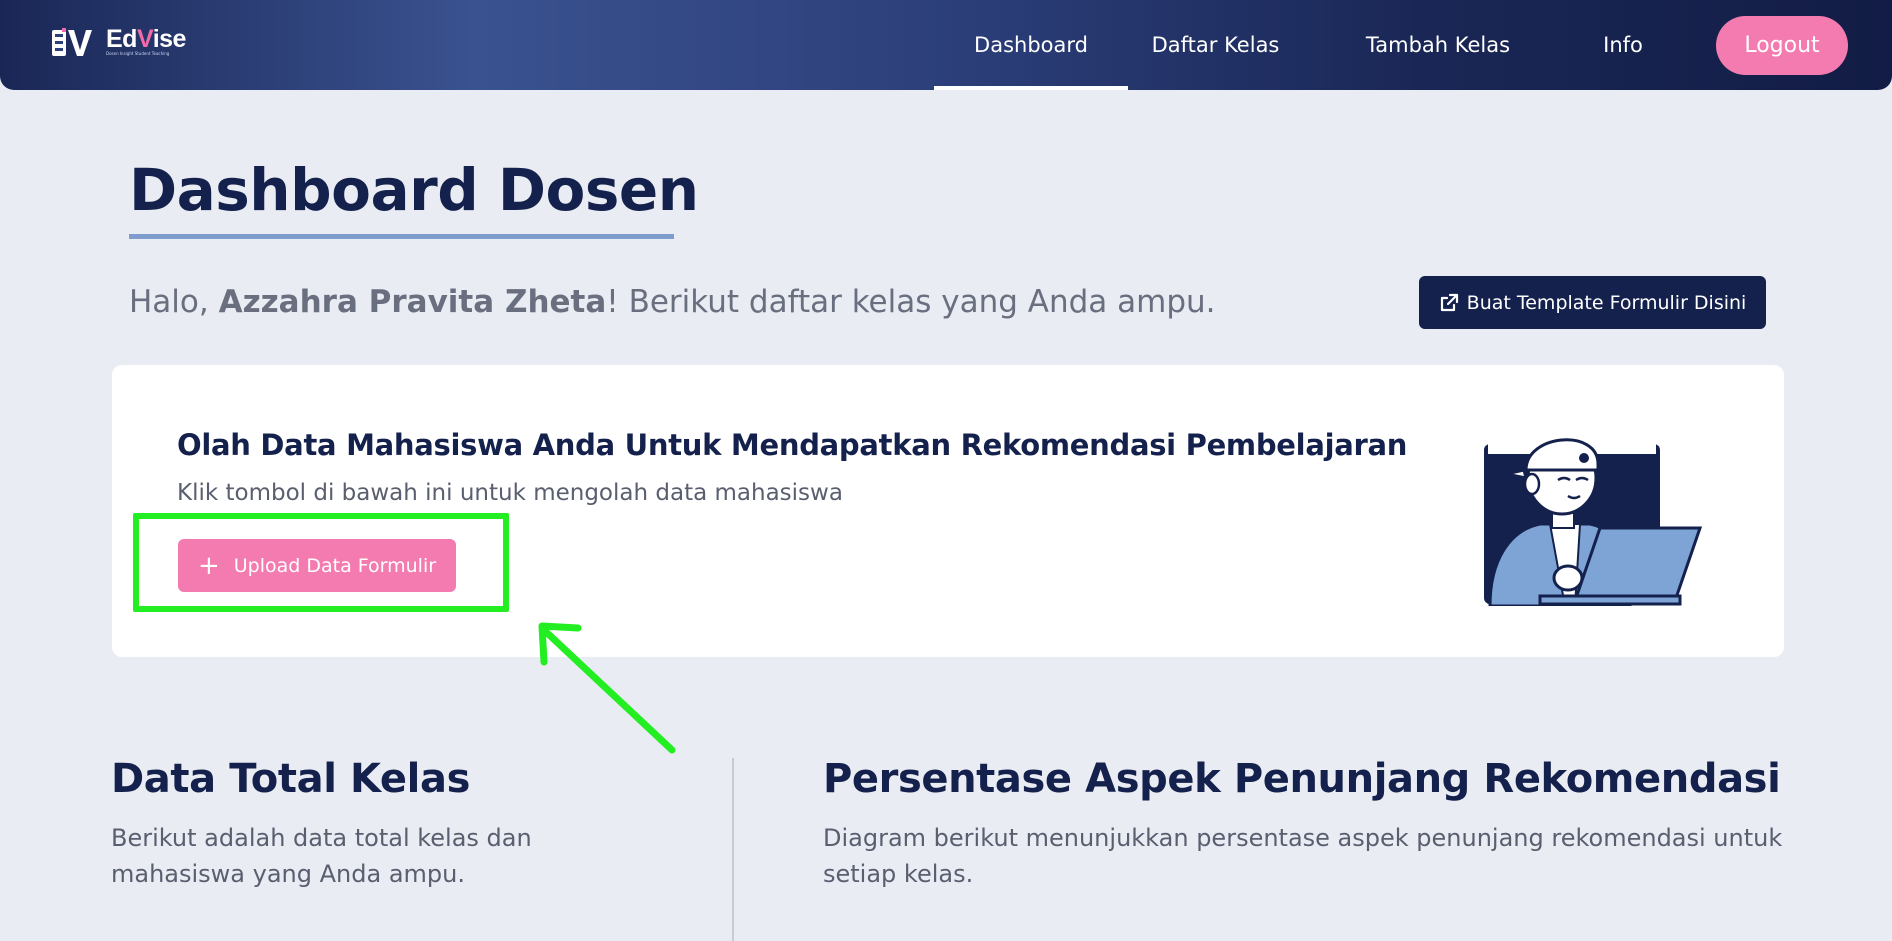  Describe the element at coordinates (1782, 45) in the screenshot. I see `logout-button: Logout` at that location.